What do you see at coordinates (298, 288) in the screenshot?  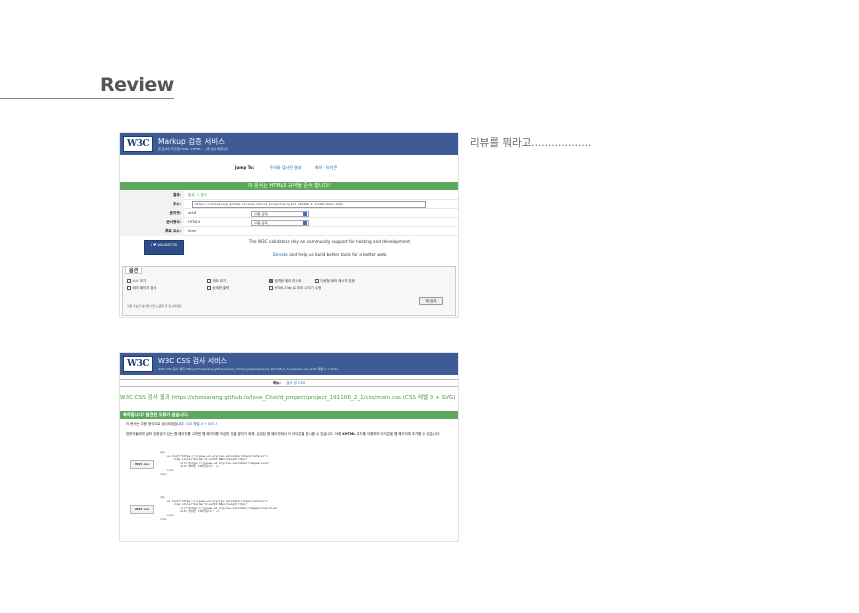 I see `option-label: HTML-Tidy 로 미리 나오기 수정` at bounding box center [298, 288].